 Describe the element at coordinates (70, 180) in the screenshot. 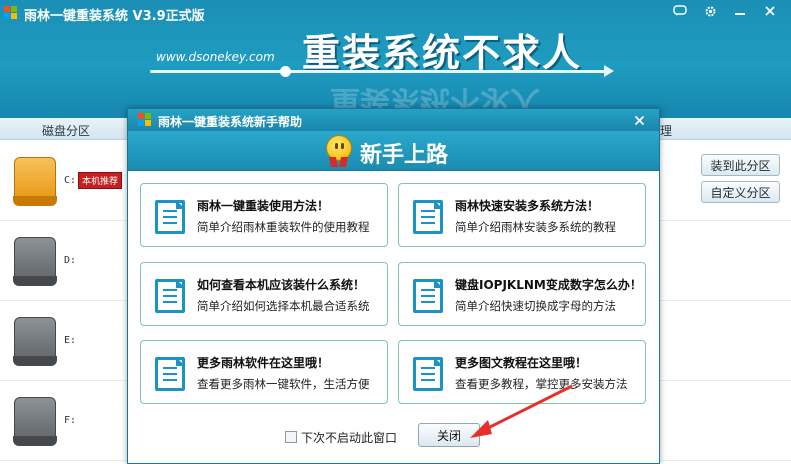

I see `disk-letter: C:` at that location.